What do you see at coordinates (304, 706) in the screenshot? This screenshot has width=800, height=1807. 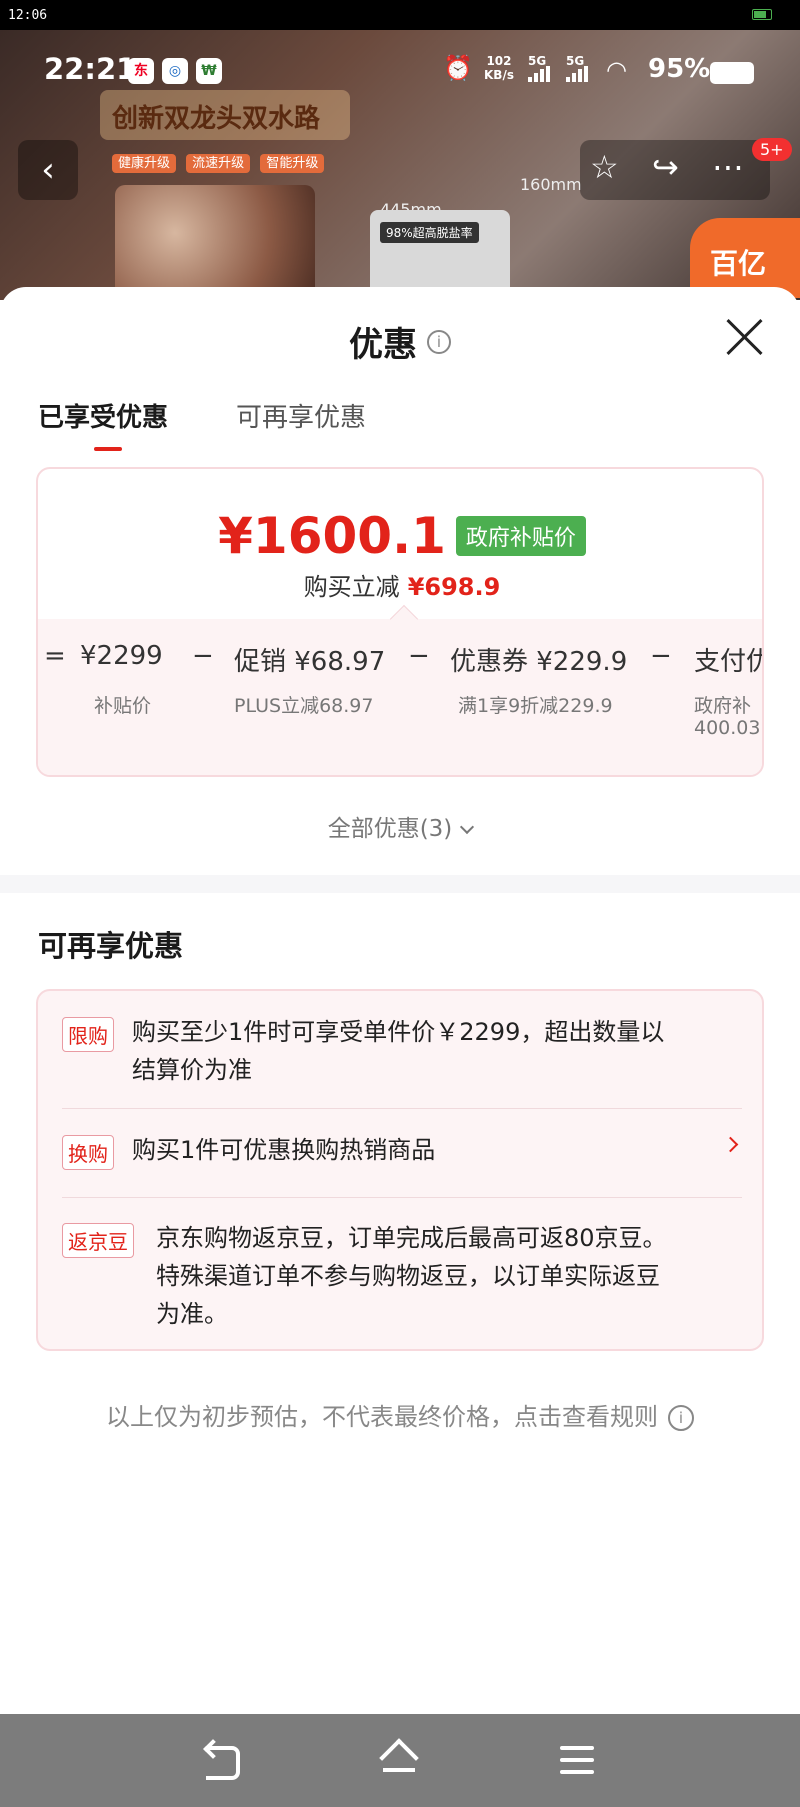 I see `breakdown-sub: PLUS立减68.97` at bounding box center [304, 706].